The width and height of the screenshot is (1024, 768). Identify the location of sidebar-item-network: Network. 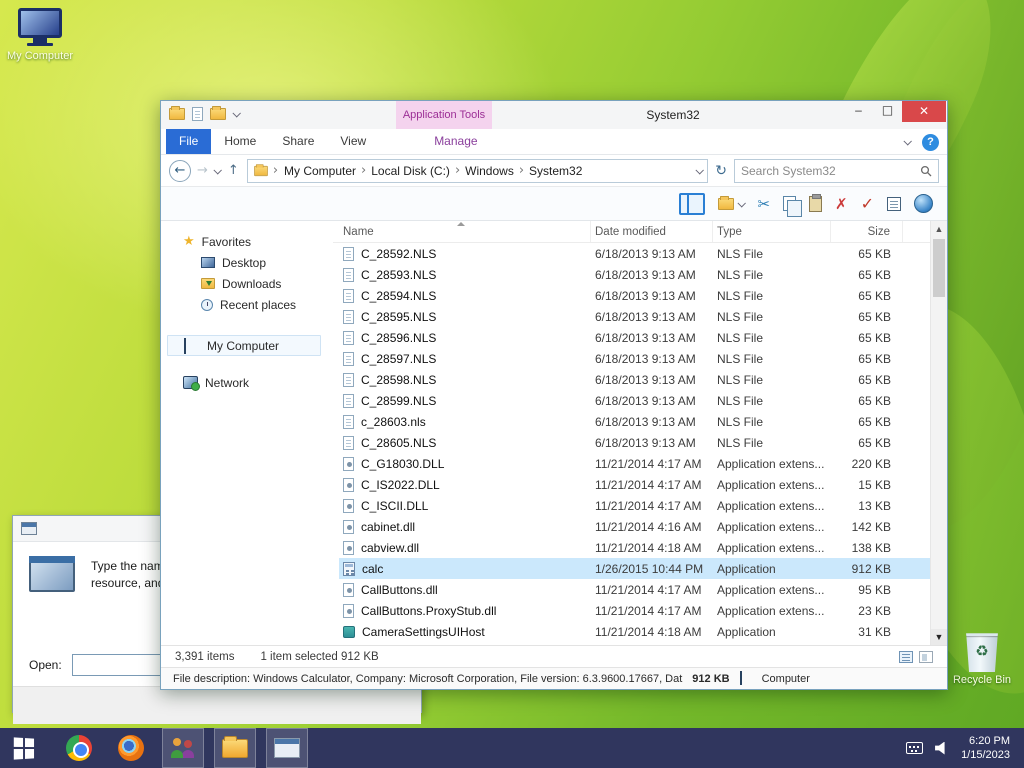
(247, 382).